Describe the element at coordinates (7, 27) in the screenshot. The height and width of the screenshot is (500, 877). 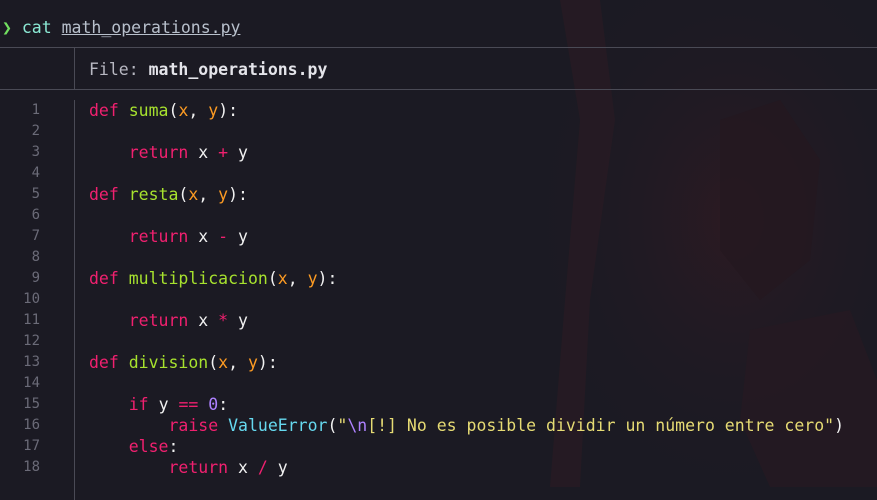
I see `prompt-arrow-icon: ❯` at that location.